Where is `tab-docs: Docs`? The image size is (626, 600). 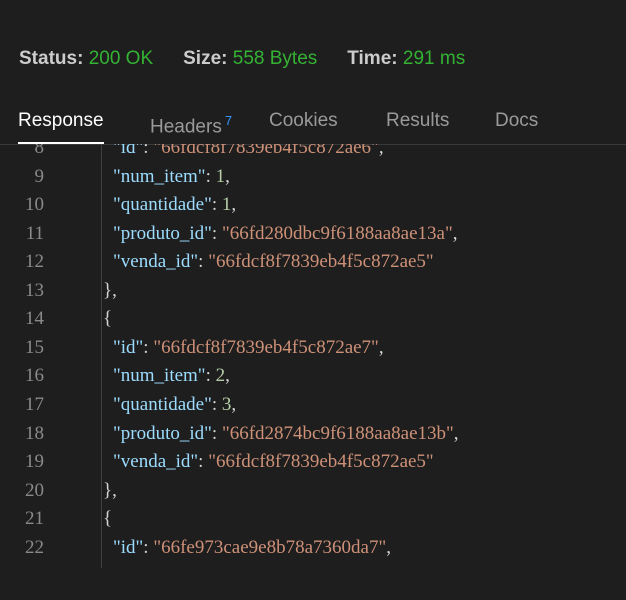 tab-docs: Docs is located at coordinates (516, 125).